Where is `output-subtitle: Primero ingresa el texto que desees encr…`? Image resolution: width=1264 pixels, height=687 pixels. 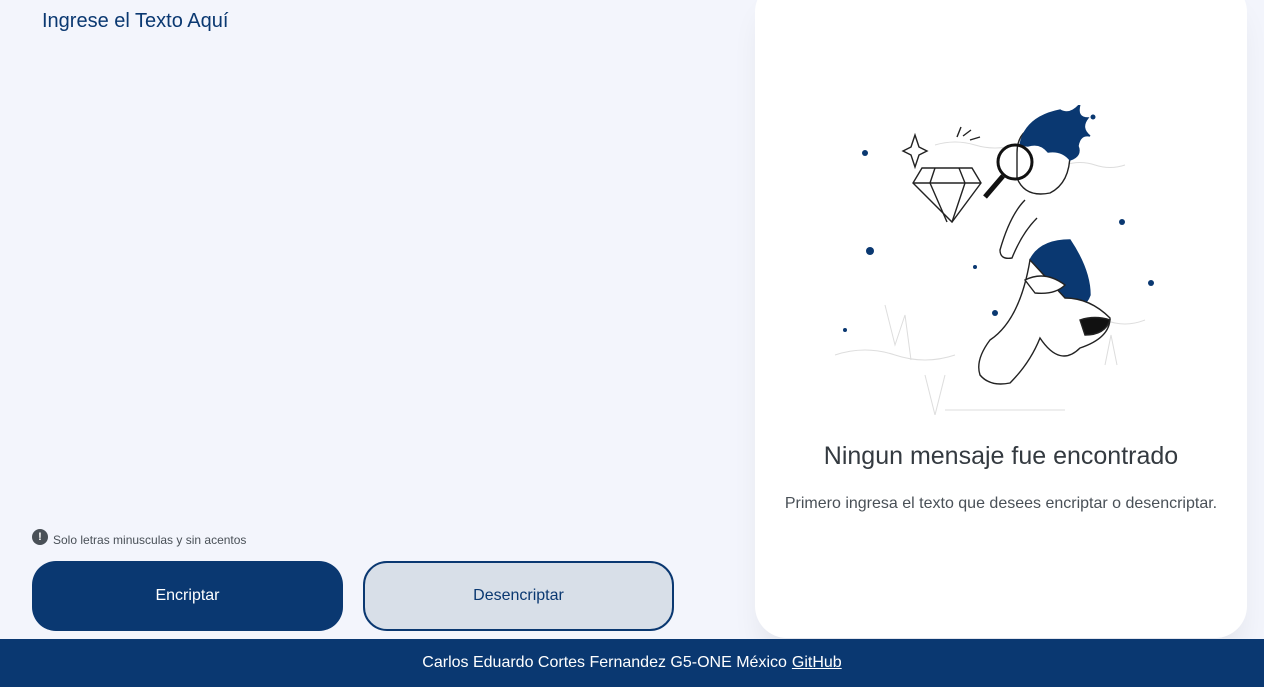 output-subtitle: Primero ingresa el texto que desees encr… is located at coordinates (1001, 503).